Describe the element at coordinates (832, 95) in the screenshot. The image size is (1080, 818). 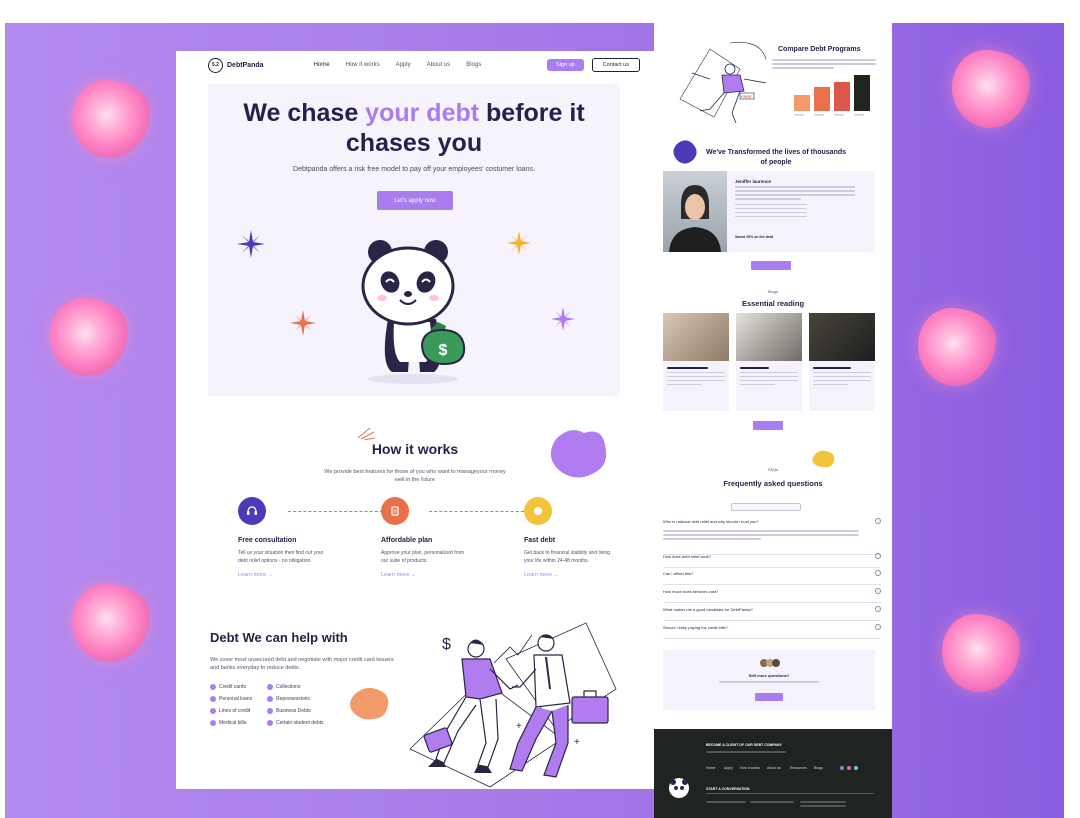
I see `comparison-bar-chart` at that location.